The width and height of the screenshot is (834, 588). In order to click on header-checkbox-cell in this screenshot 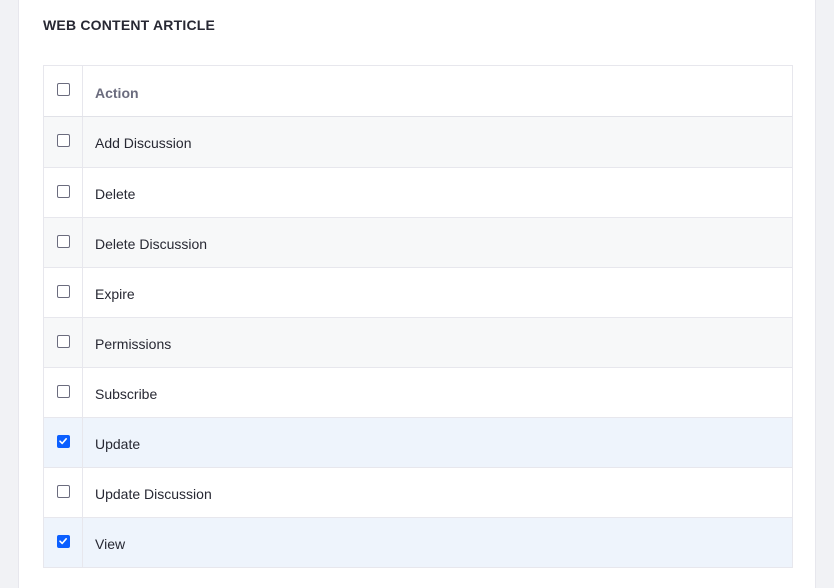, I will do `click(63, 91)`.